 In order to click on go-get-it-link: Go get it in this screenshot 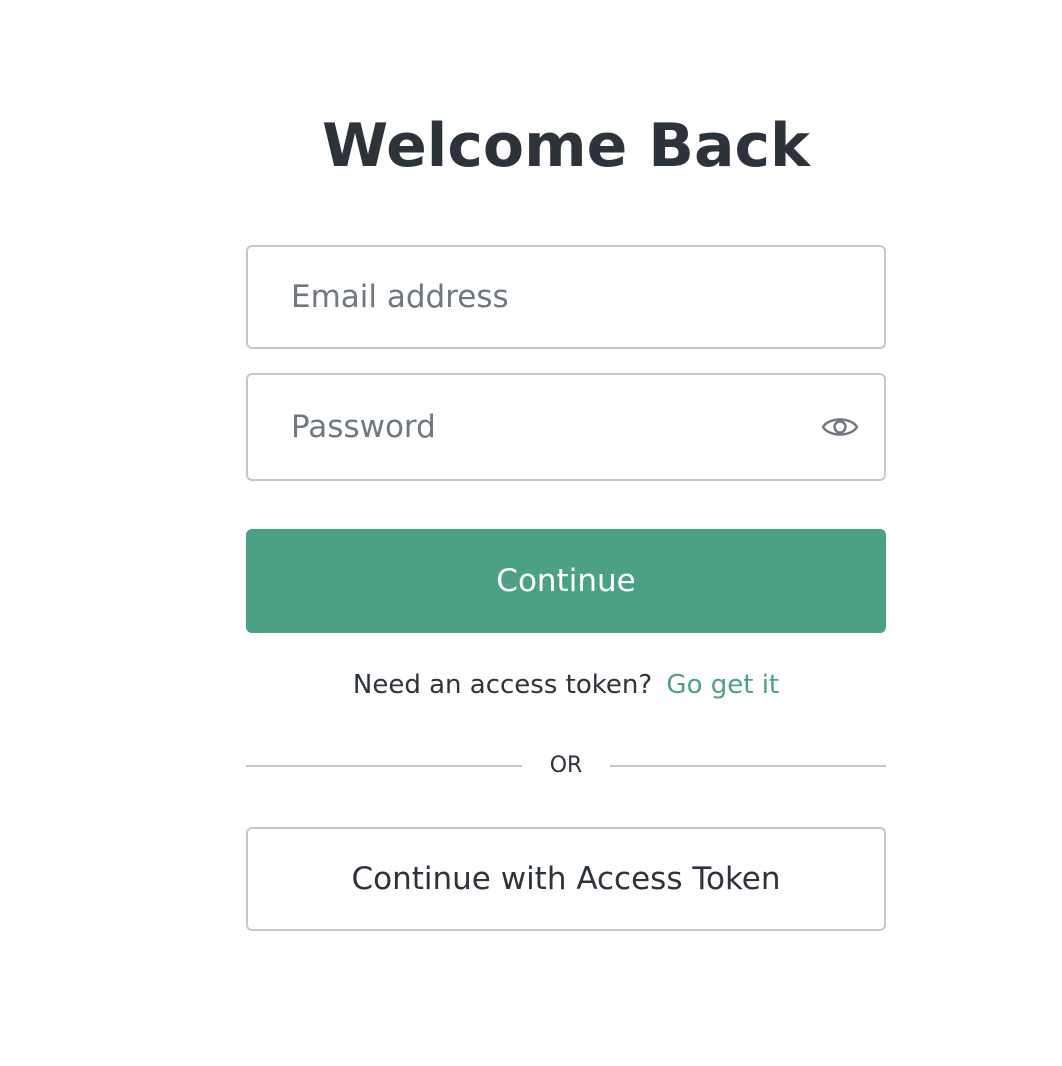, I will do `click(722, 685)`.